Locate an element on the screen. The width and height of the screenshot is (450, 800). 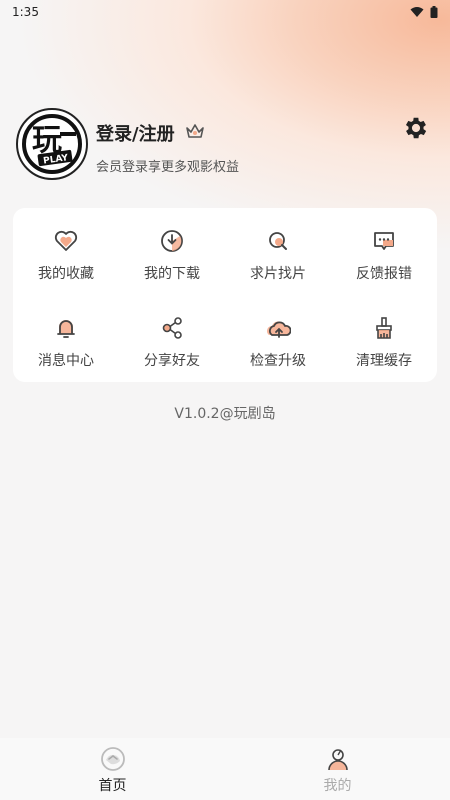
login-title: 登录/注册 is located at coordinates (135, 133).